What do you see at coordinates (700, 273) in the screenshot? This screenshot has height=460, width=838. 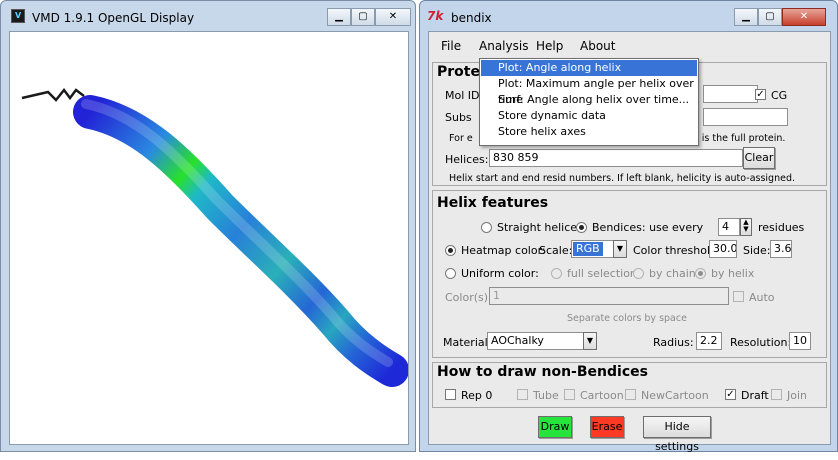 I see `by-helix-radio` at bounding box center [700, 273].